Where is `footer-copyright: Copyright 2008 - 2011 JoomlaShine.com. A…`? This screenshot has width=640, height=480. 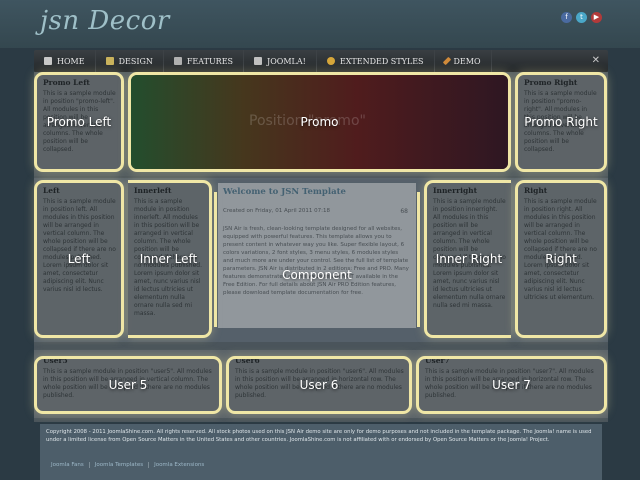
footer-copyright: Copyright 2008 - 2011 JoomlaShine.com. A… is located at coordinates (319, 436).